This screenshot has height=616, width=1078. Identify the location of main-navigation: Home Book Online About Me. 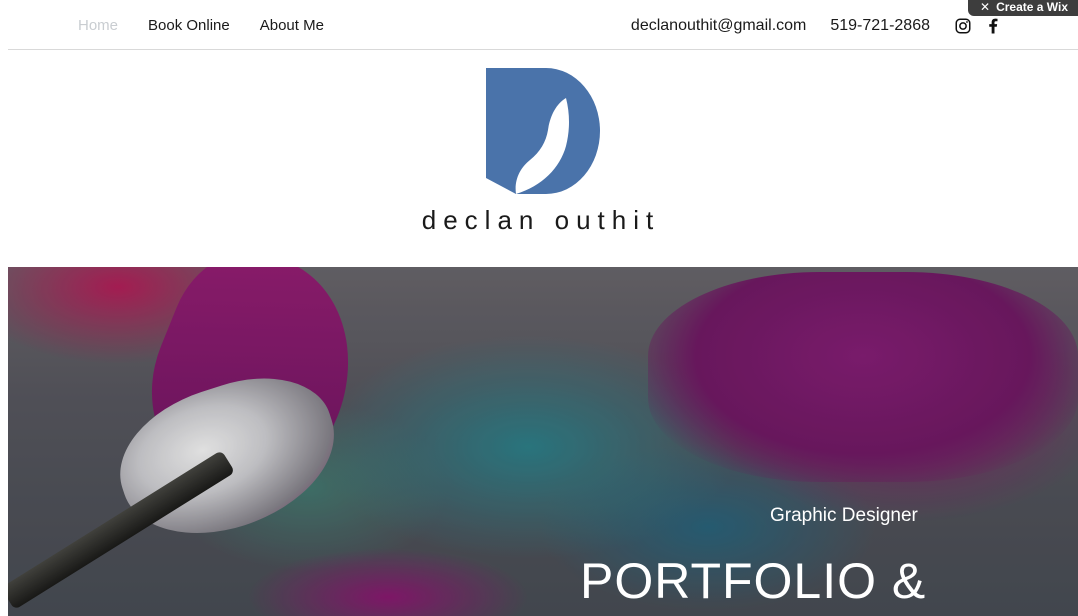
(201, 25).